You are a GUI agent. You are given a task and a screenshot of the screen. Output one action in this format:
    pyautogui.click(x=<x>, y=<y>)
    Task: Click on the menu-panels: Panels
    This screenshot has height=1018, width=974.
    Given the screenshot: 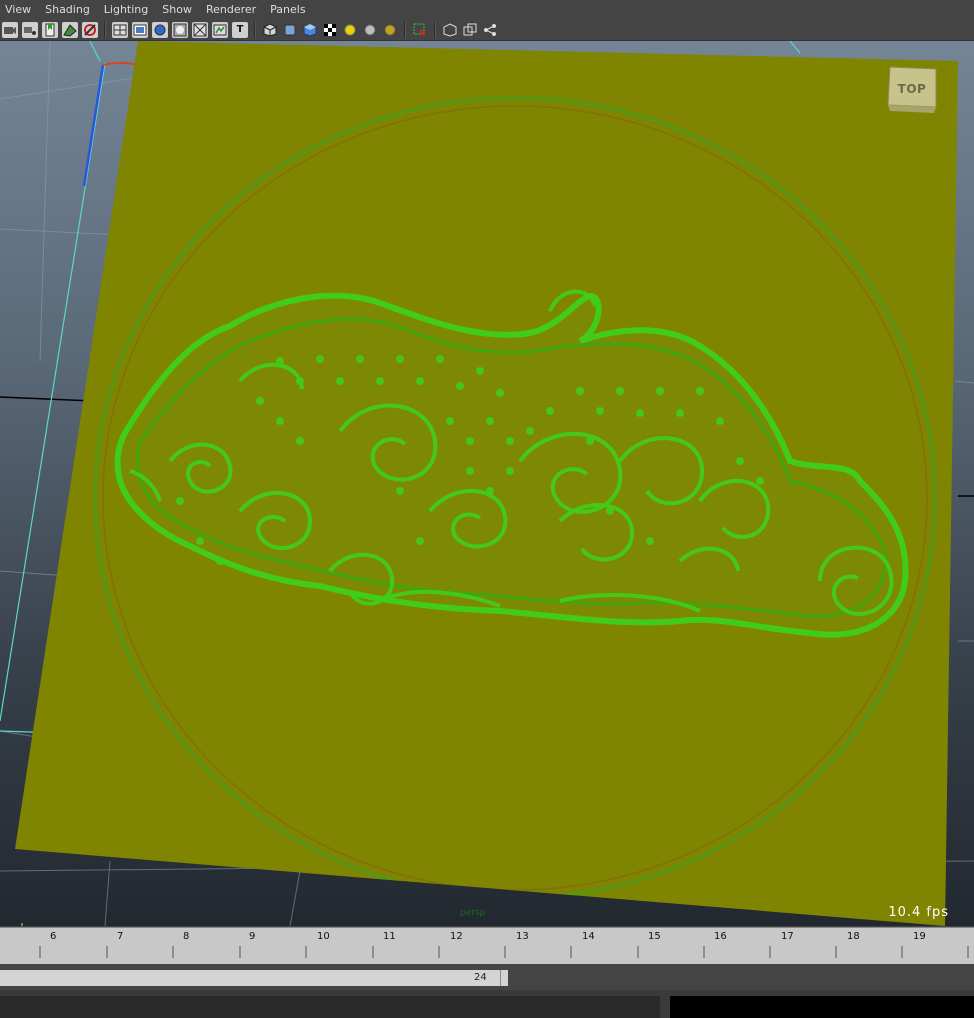 What is the action you would take?
    pyautogui.click(x=287, y=9)
    